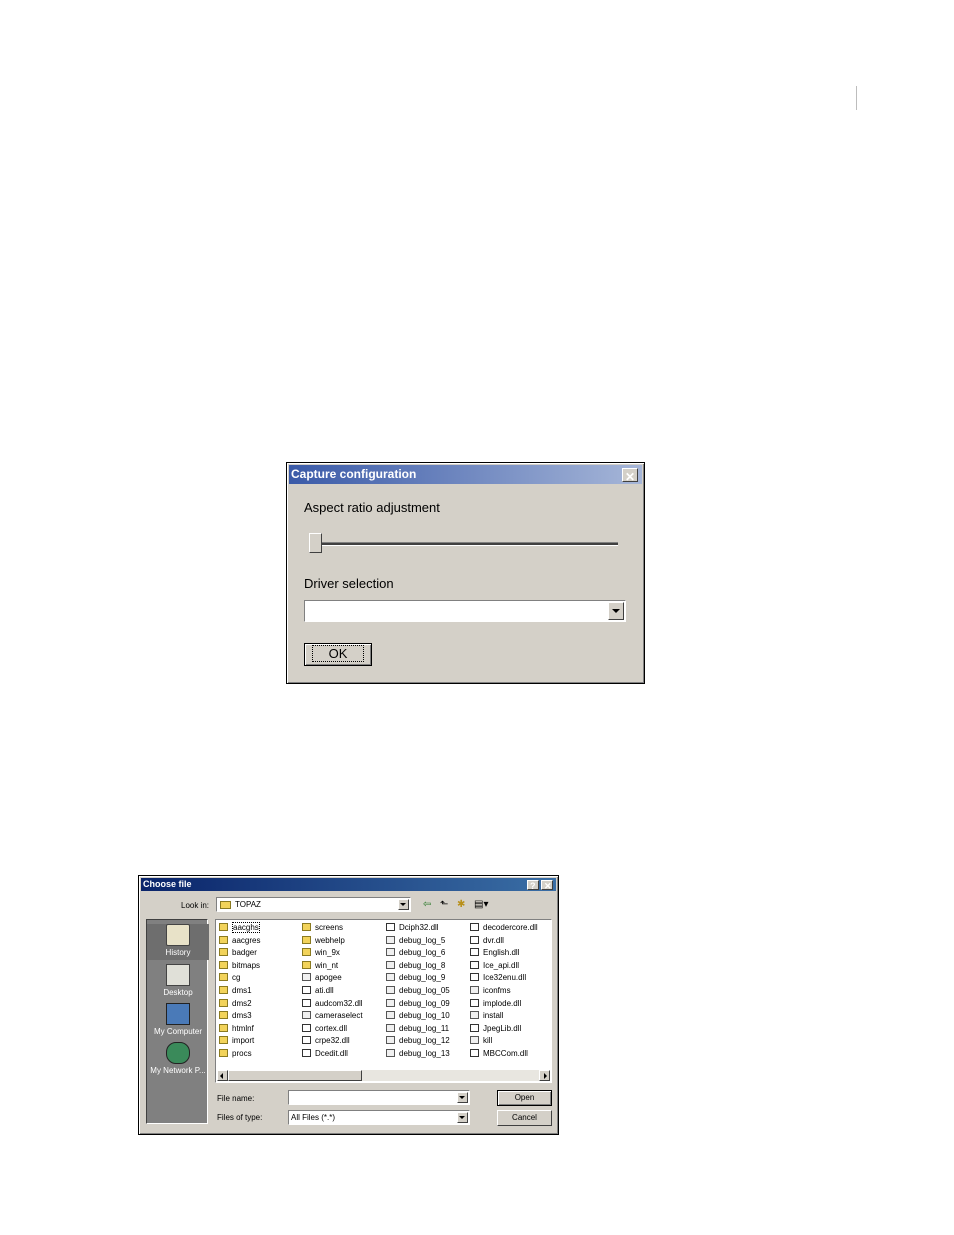  Describe the element at coordinates (415, 941) in the screenshot. I see `file-list-item: debug_log_5` at that location.